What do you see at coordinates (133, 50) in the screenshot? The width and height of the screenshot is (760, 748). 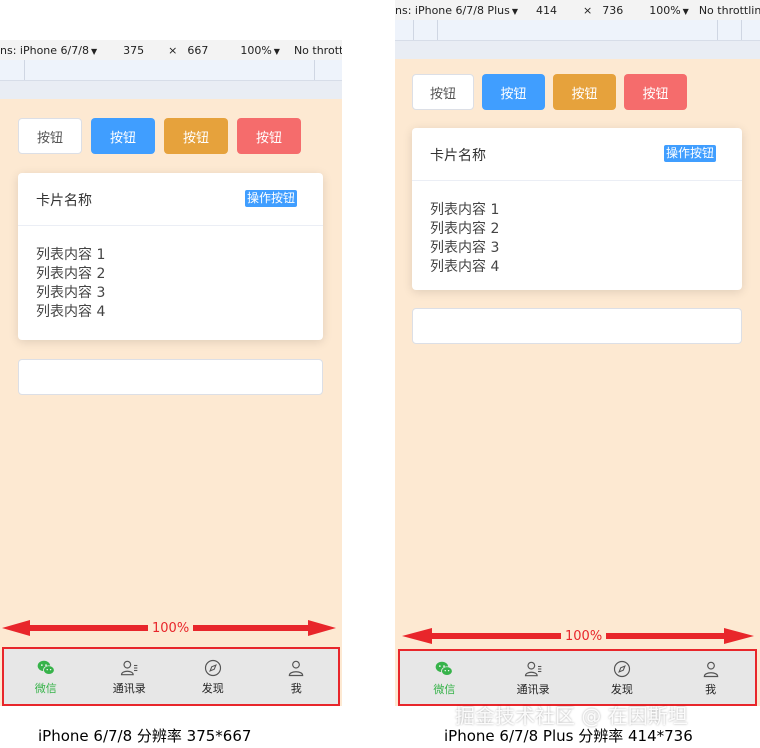 I see `device-width: 375` at bounding box center [133, 50].